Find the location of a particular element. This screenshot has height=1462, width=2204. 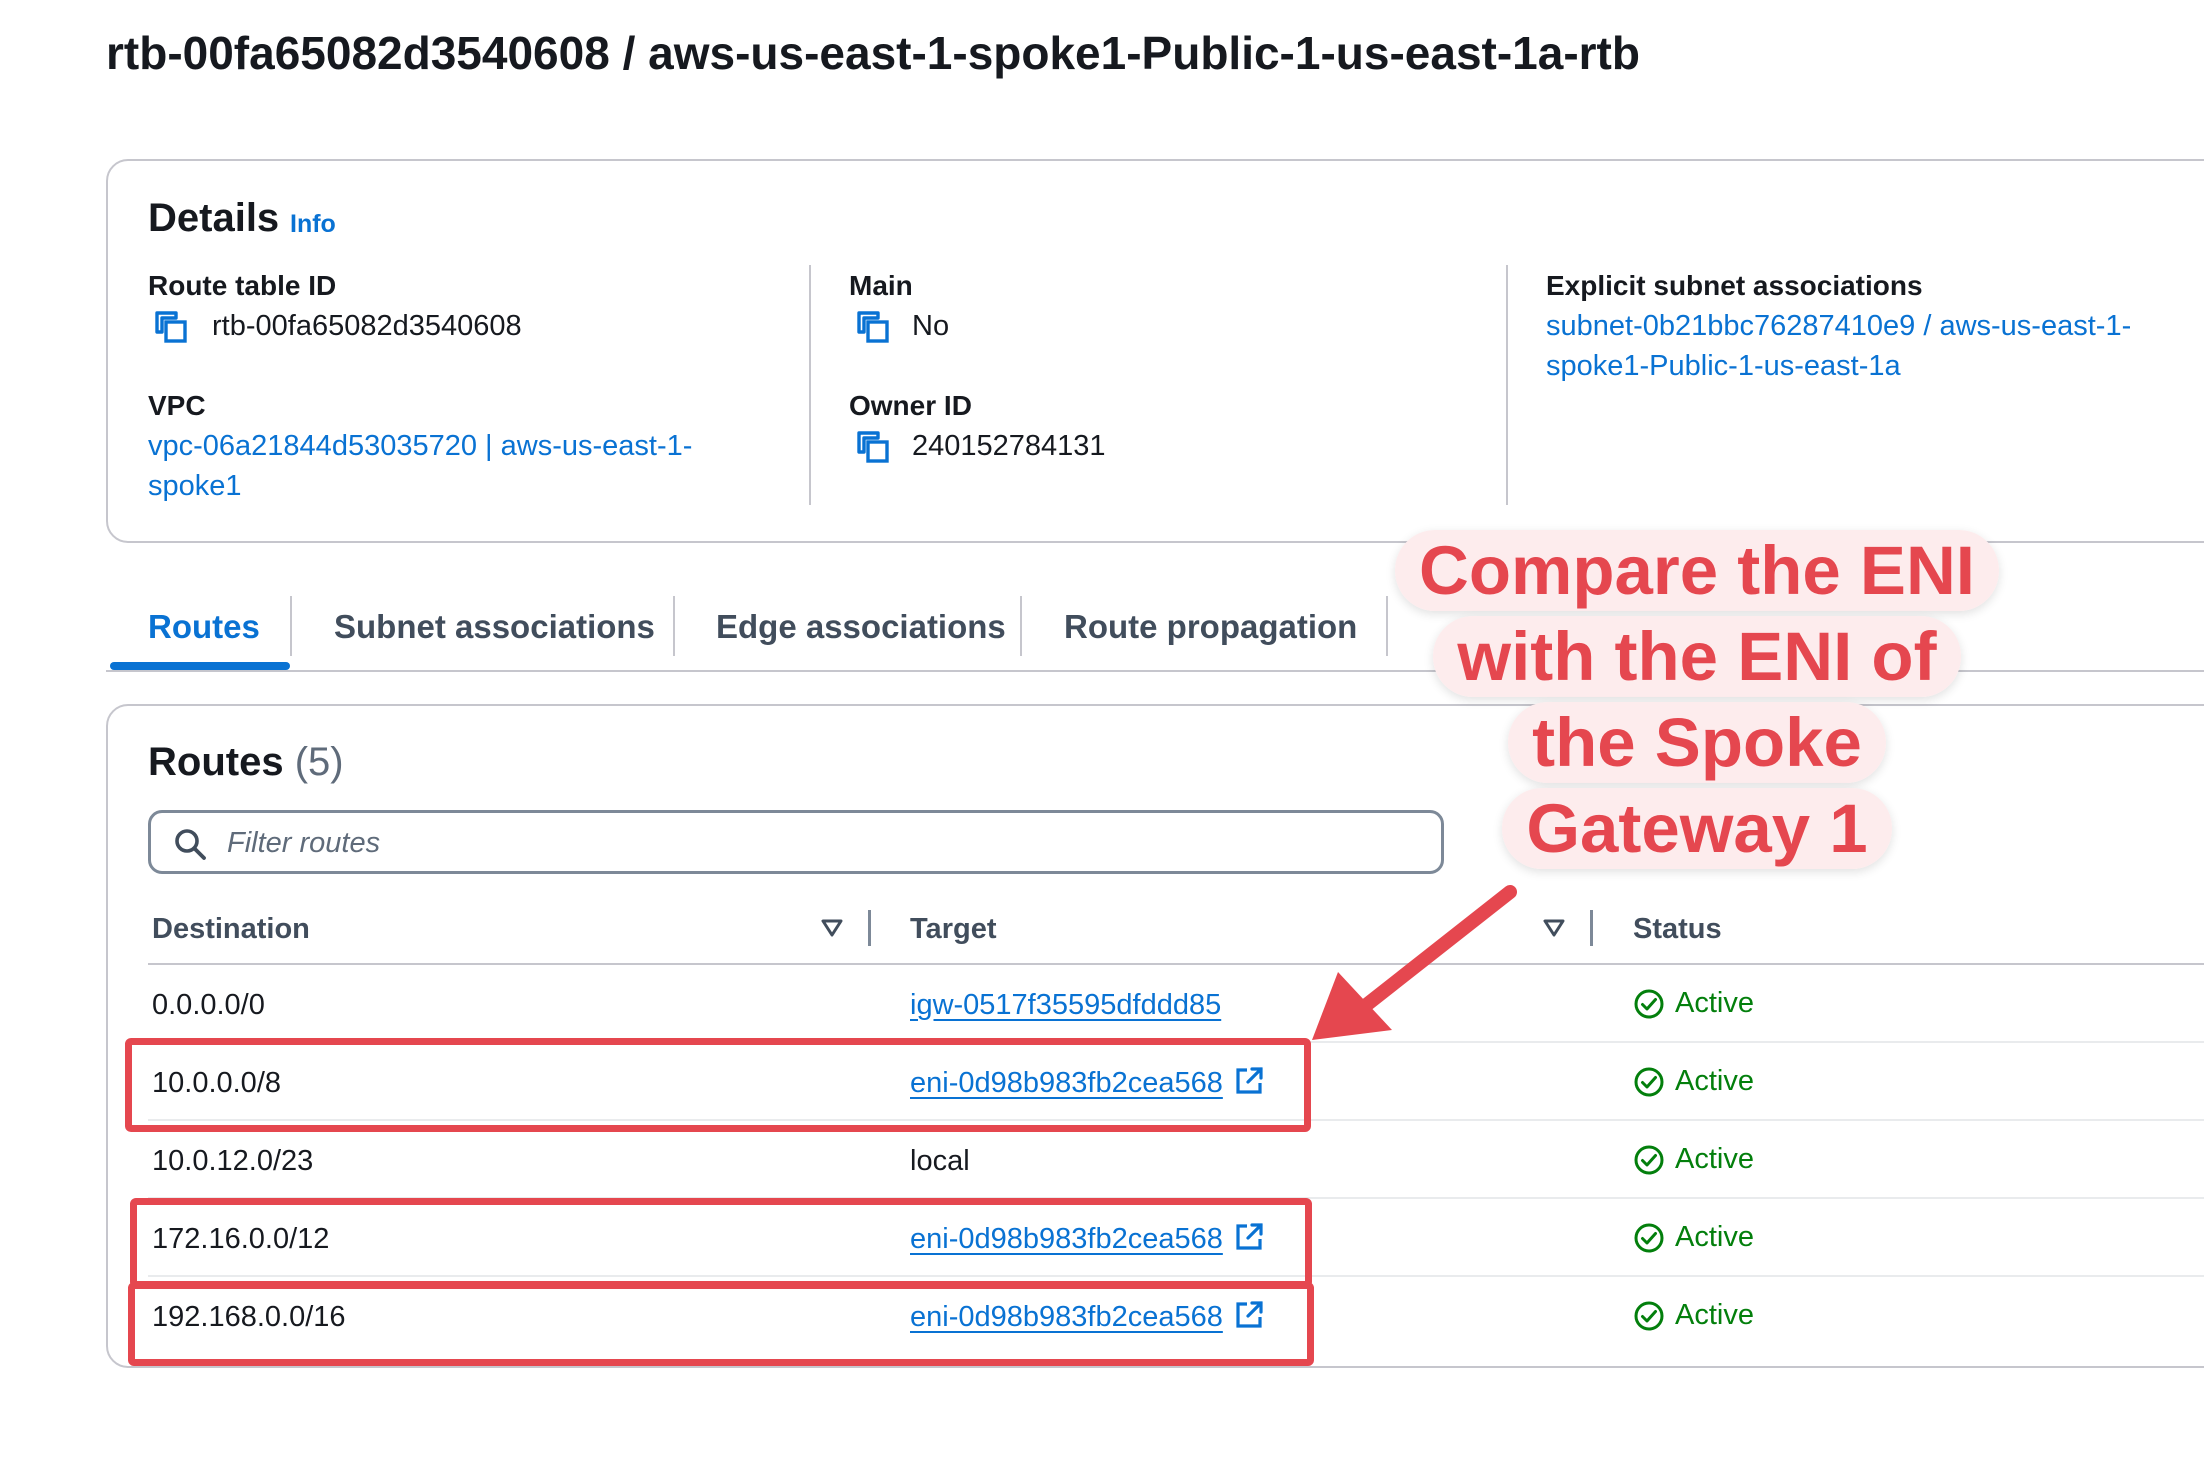

target-column-header: Target is located at coordinates (953, 929).